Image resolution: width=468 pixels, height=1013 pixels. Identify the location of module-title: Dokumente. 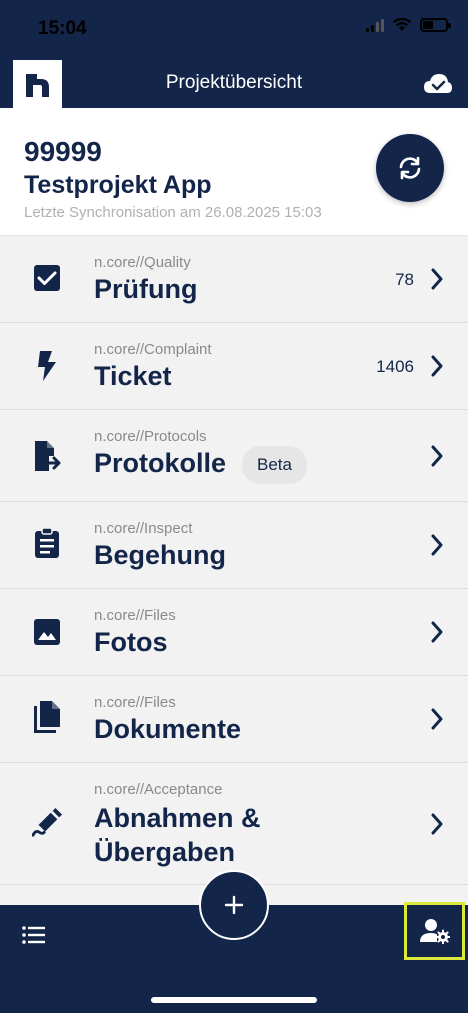
(168, 729).